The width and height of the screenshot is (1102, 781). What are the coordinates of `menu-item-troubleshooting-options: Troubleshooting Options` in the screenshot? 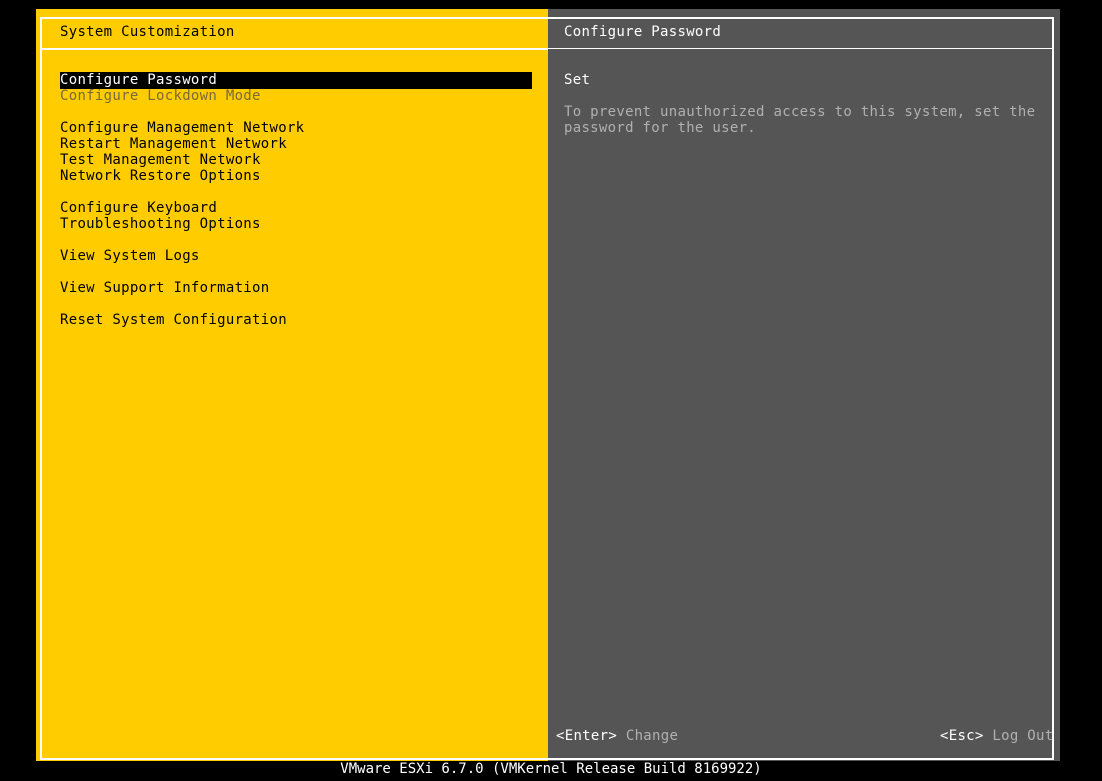 It's located at (160, 224).